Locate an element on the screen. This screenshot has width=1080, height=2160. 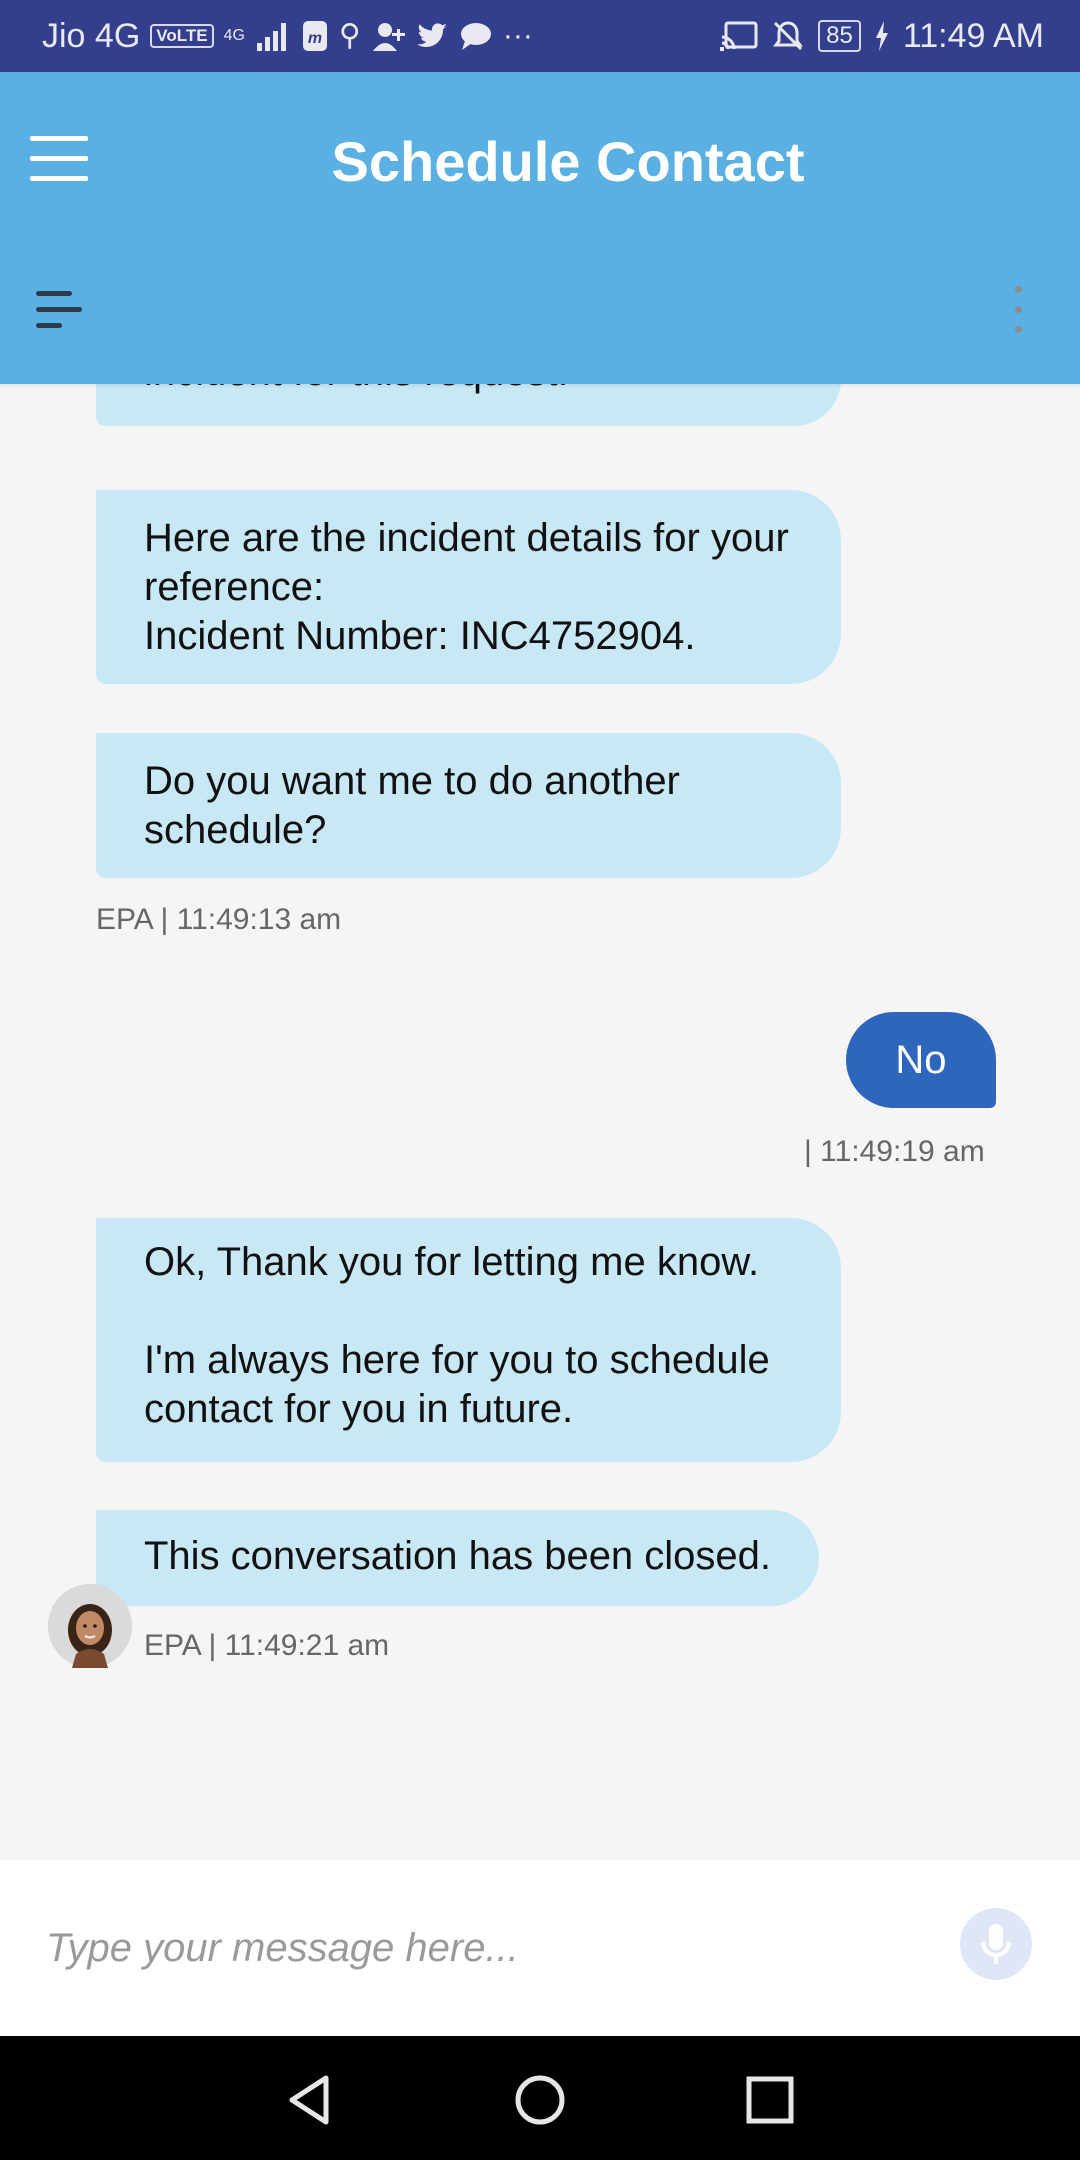
recent-apps-icon is located at coordinates (770, 2100).